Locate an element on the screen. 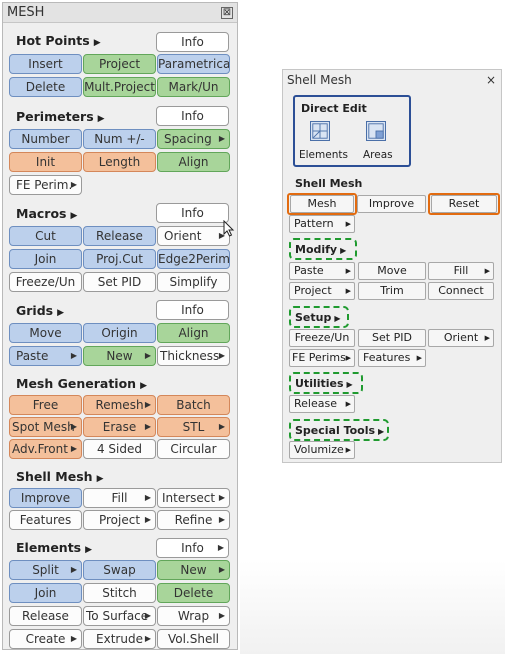 The width and height of the screenshot is (505, 654). erase-button: Erase is located at coordinates (119, 427).